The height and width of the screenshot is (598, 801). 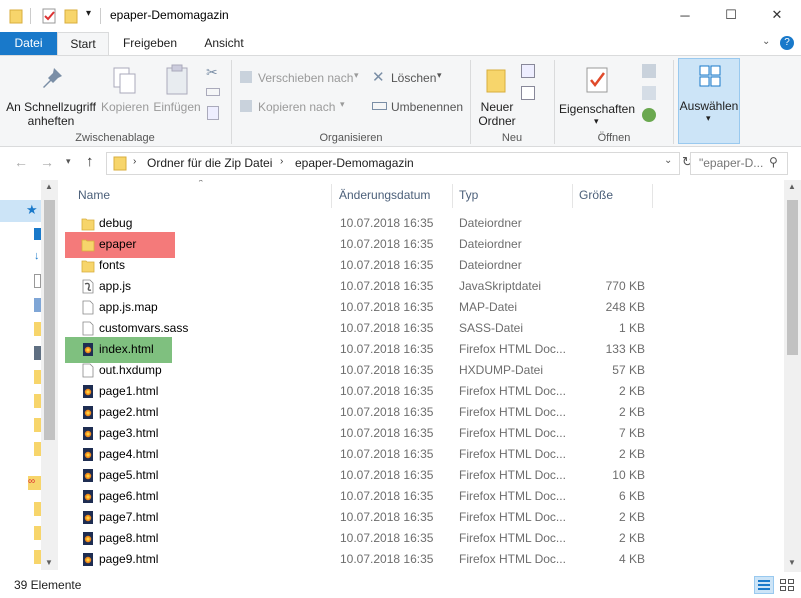 I want to click on table-row: epaper 10.07.2018 16:35 Dateiordner, so click(x=422, y=245).